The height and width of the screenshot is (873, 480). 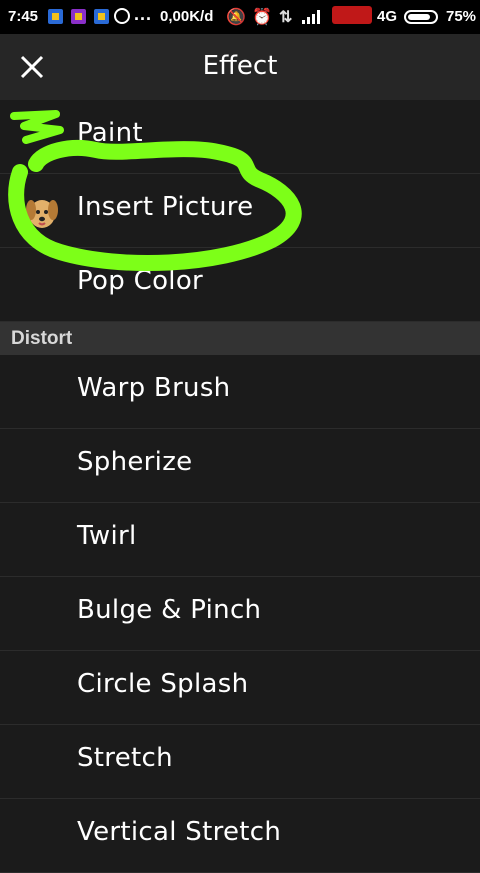 I want to click on effect-item-label: Insert Picture, so click(x=165, y=207).